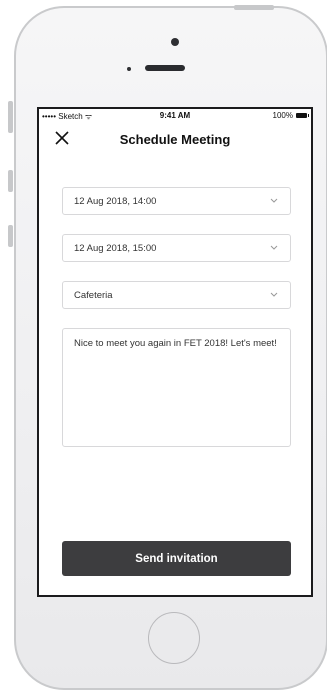 The image size is (327, 690). I want to click on location-select: Cafeteria, so click(176, 295).